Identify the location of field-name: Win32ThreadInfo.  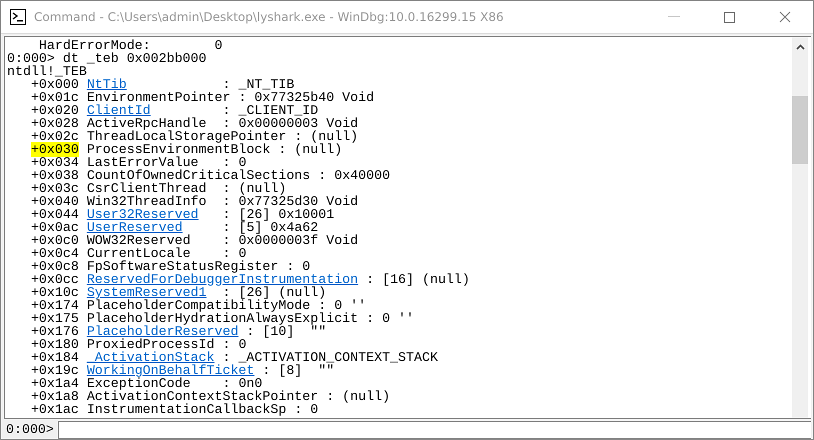
(146, 201).